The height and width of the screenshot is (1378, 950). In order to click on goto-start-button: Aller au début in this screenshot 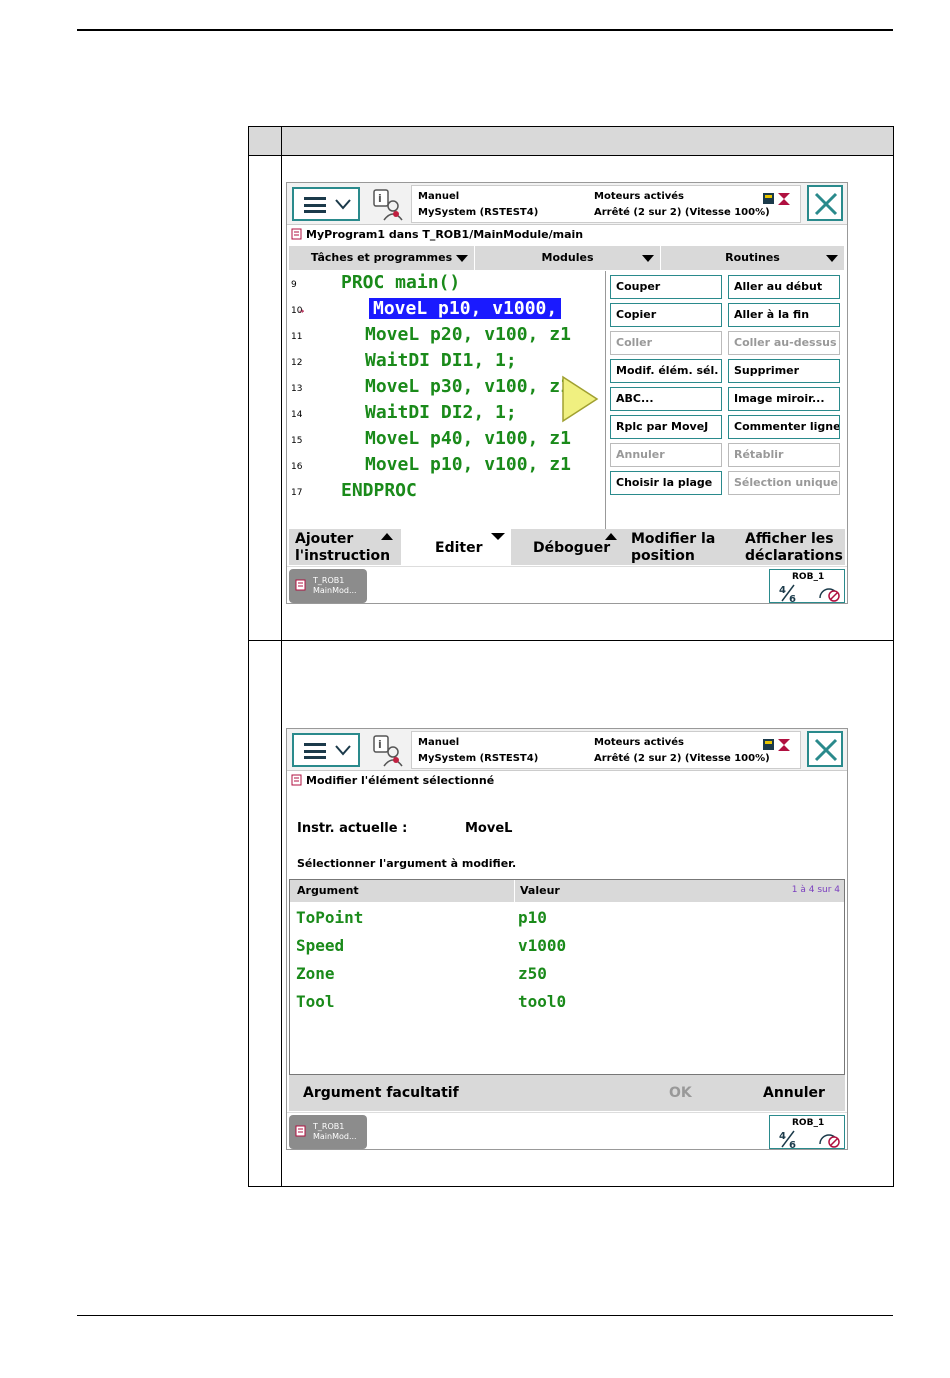, I will do `click(784, 287)`.